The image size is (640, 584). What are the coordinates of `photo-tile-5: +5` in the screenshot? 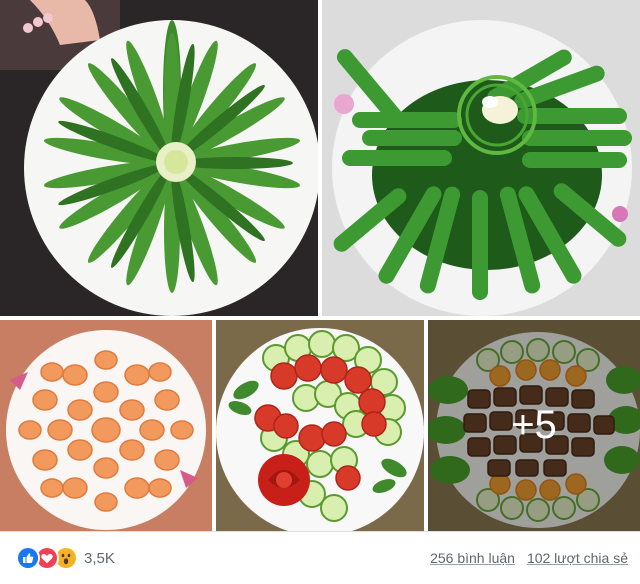 It's located at (534, 425).